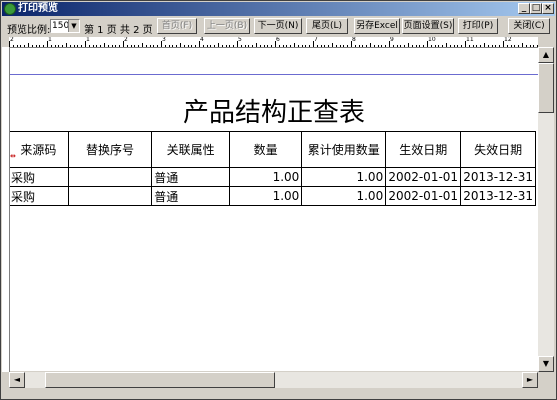  Describe the element at coordinates (536, 8) in the screenshot. I see `maximize-icon: □` at that location.